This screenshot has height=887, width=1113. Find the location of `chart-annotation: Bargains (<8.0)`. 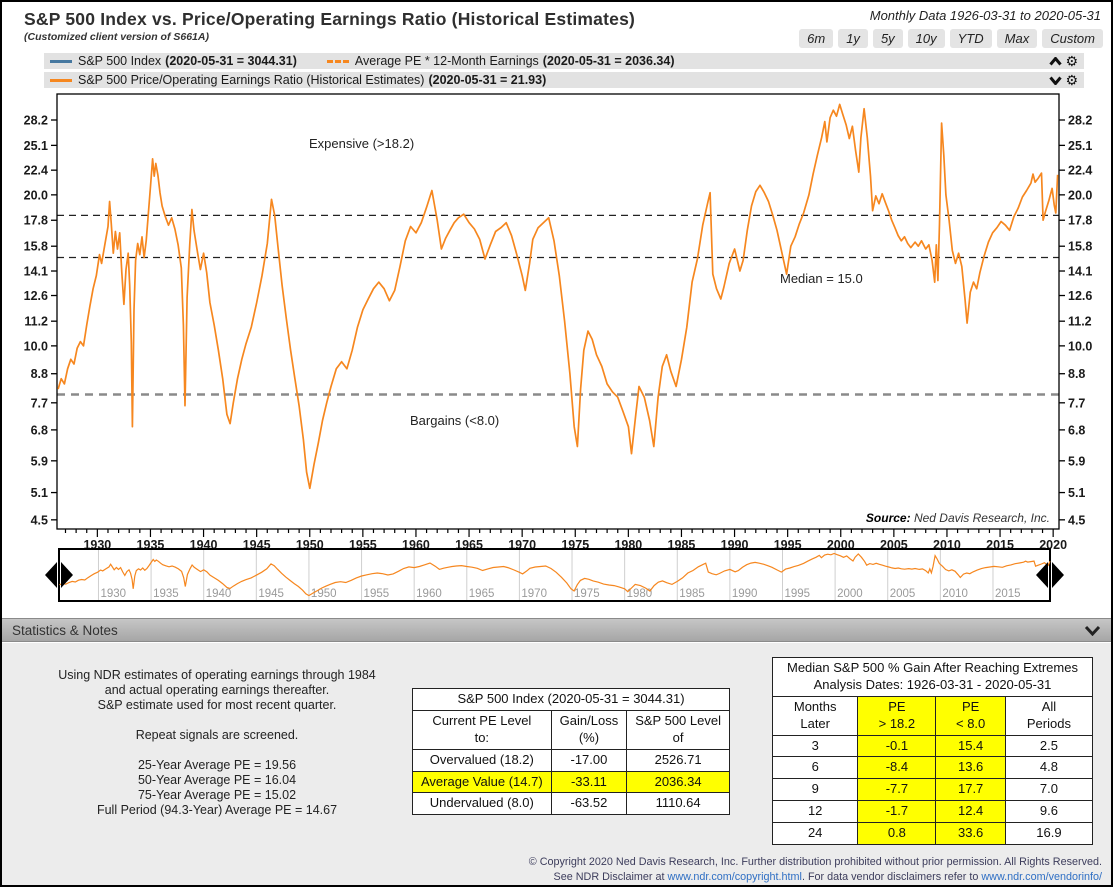

chart-annotation: Bargains (<8.0) is located at coordinates (454, 420).